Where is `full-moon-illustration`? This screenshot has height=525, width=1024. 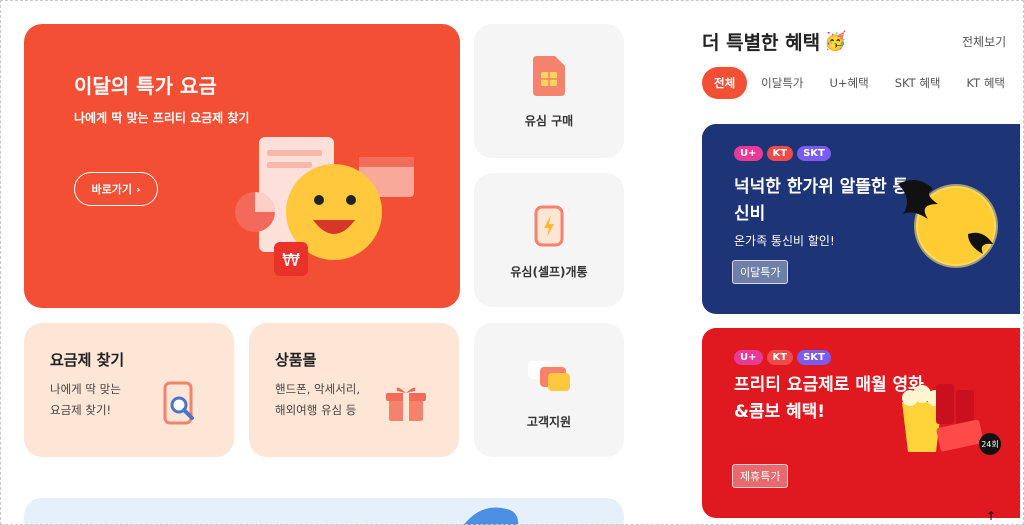 full-moon-illustration is located at coordinates (948, 224).